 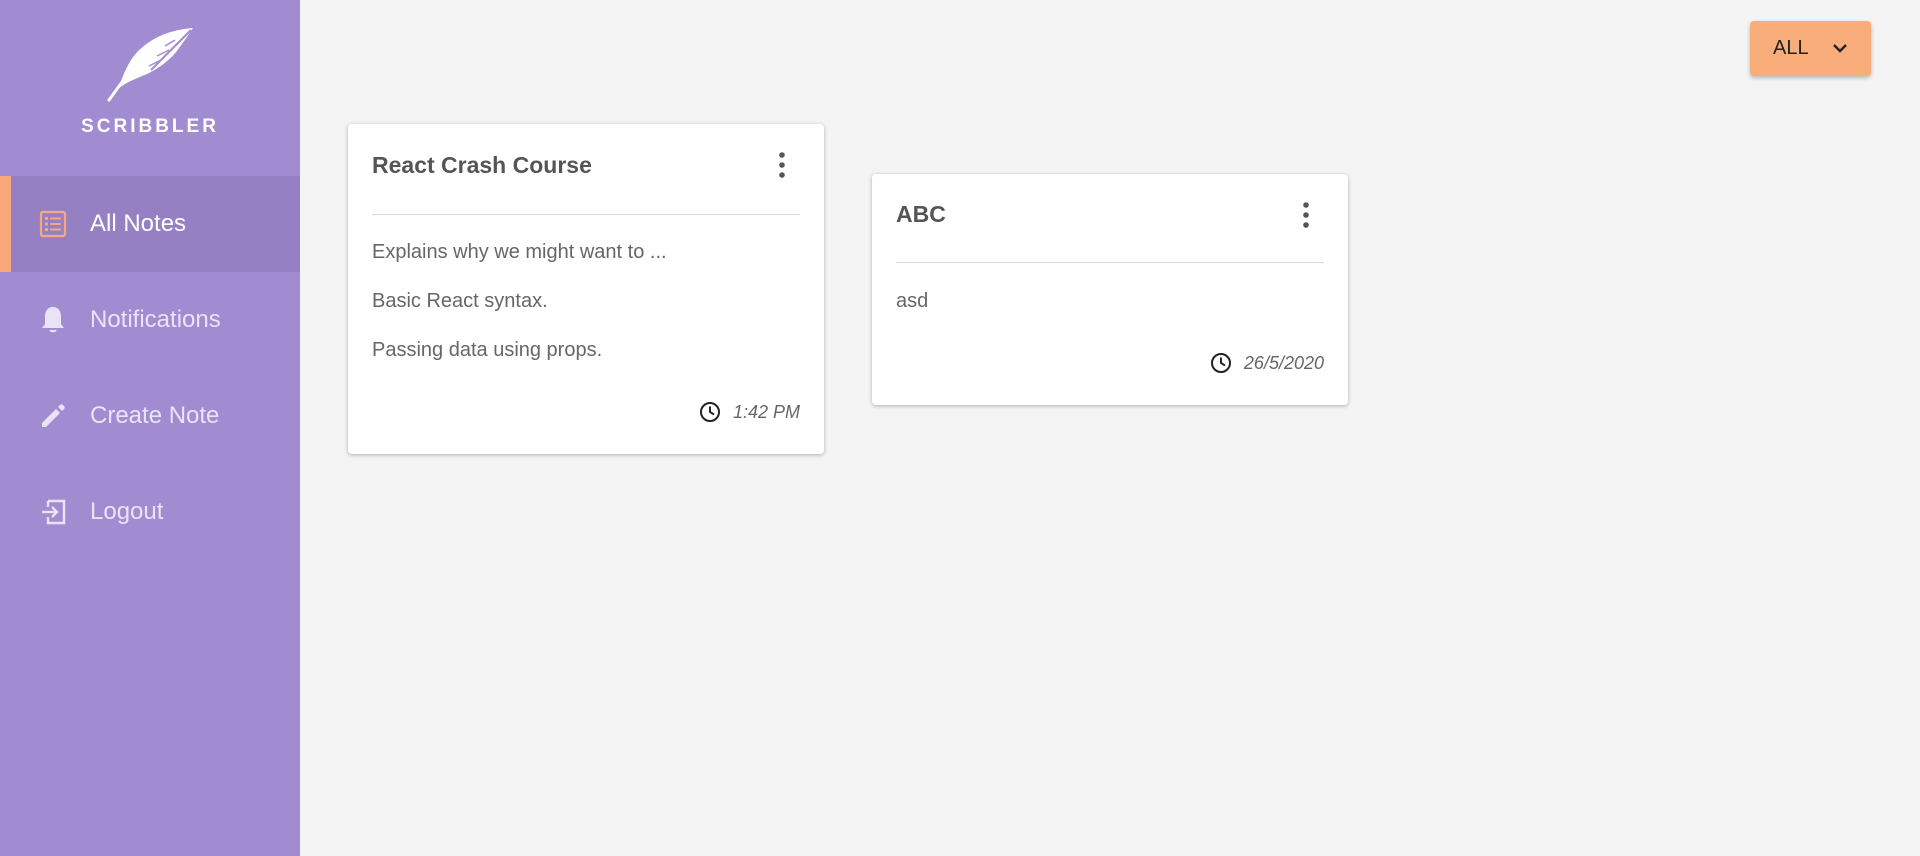 What do you see at coordinates (921, 214) in the screenshot?
I see `note-title: ABC` at bounding box center [921, 214].